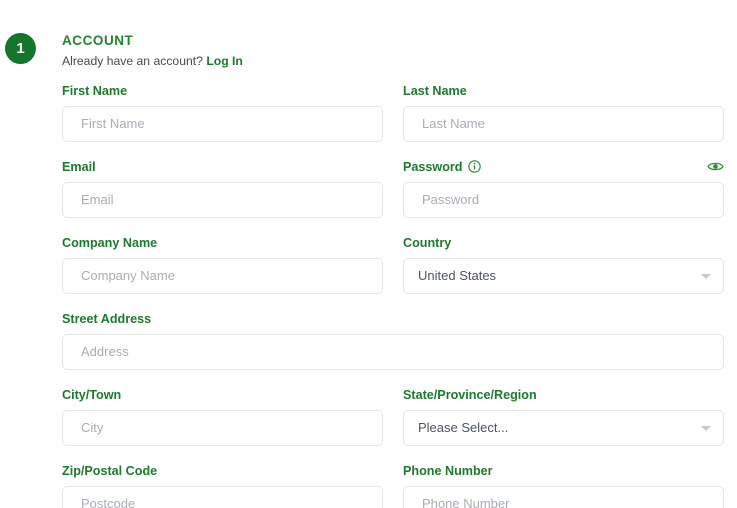 The width and height of the screenshot is (737, 508). I want to click on label-street-address: Street Address, so click(107, 318).